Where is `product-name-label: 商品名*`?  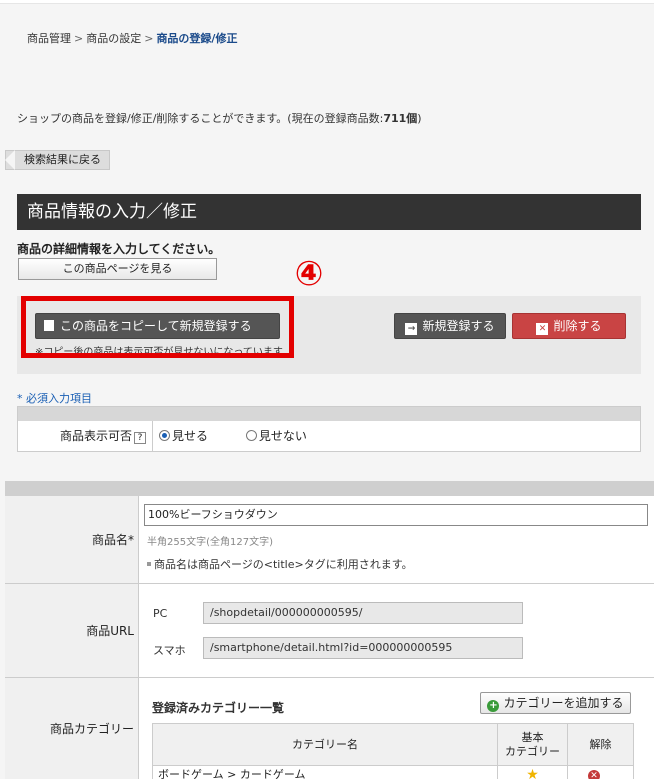 product-name-label: 商品名* is located at coordinates (72, 539).